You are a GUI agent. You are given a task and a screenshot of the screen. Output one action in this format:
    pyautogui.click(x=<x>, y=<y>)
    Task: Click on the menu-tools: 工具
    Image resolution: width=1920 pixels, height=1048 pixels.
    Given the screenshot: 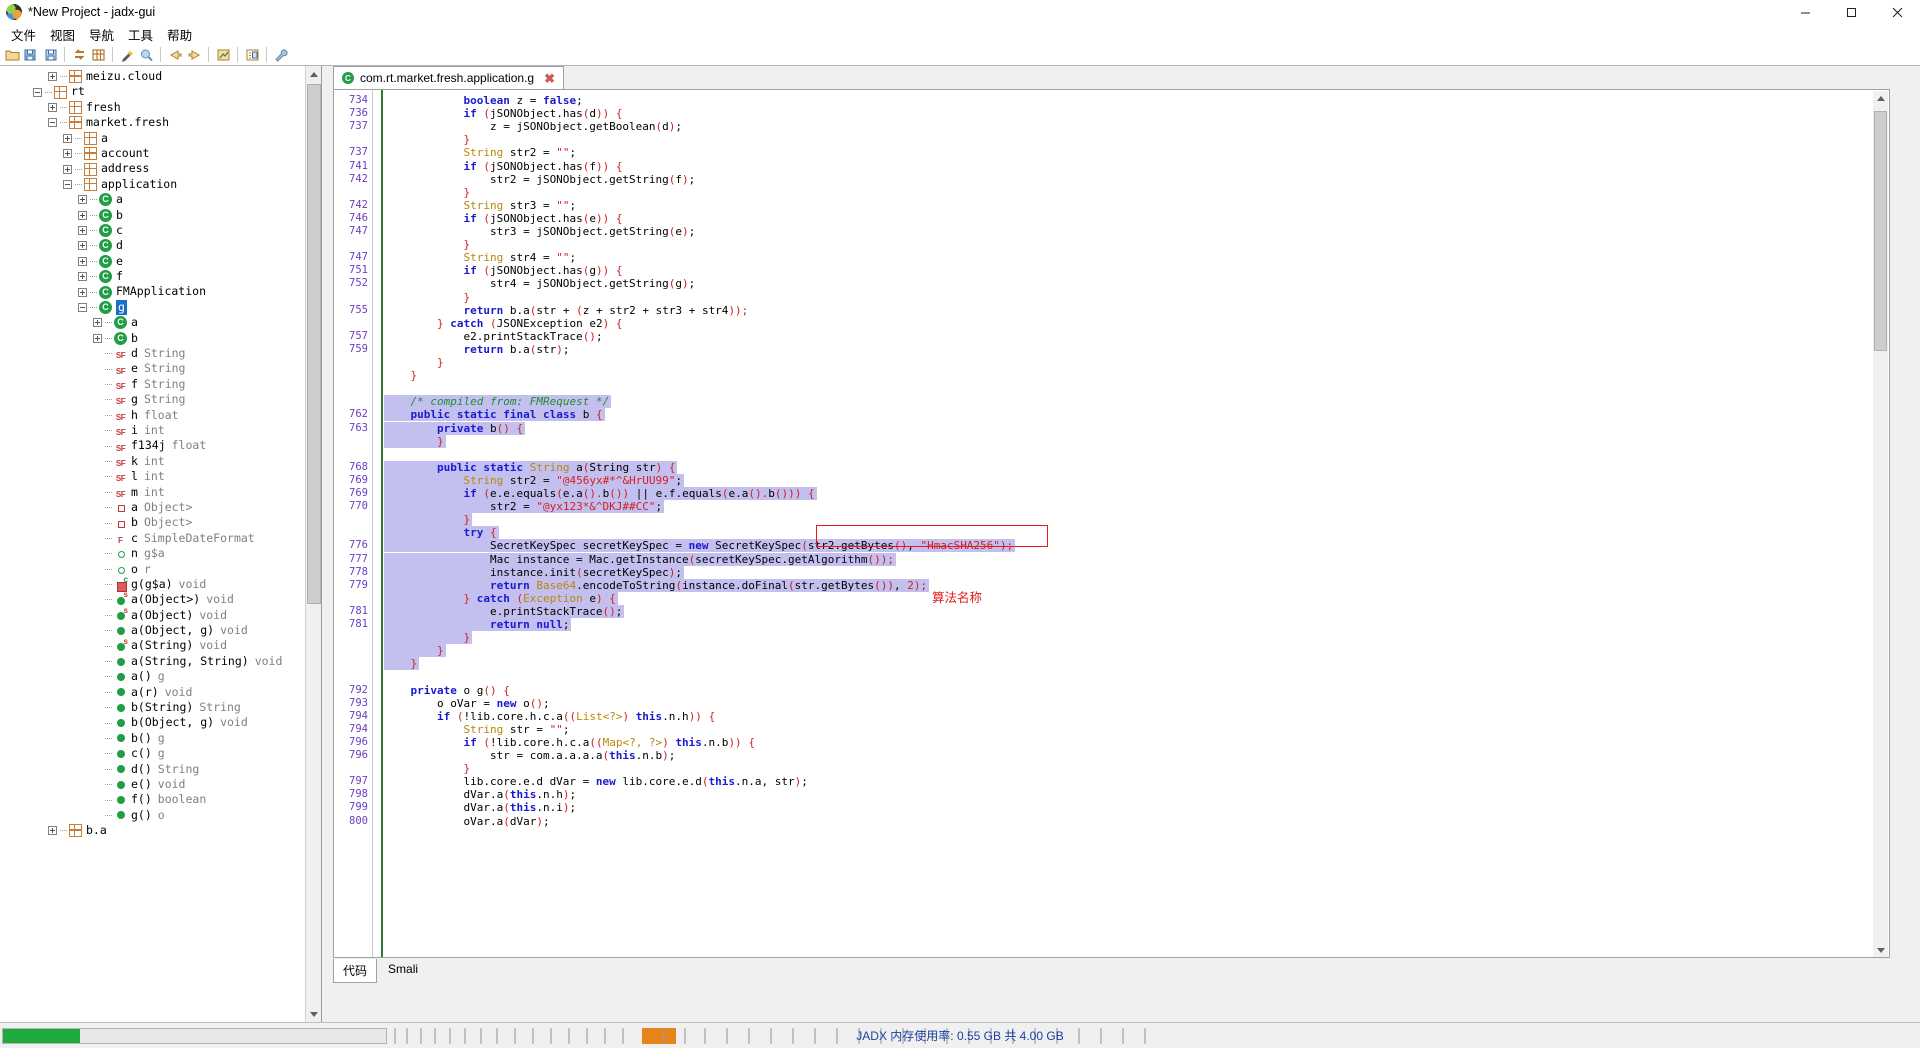 What is the action you would take?
    pyautogui.click(x=140, y=34)
    